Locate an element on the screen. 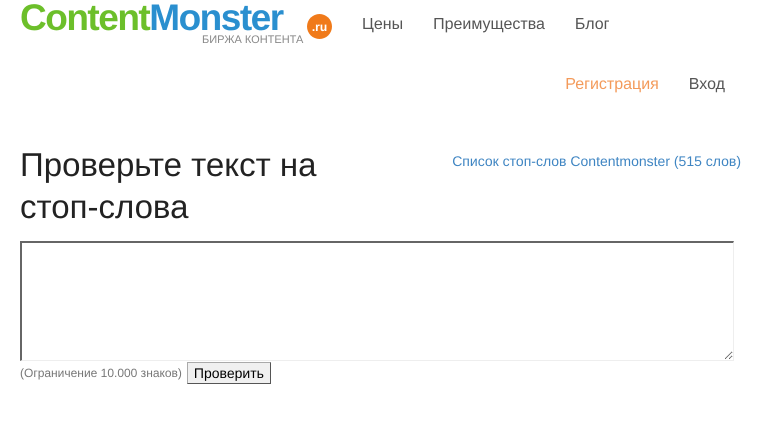 The width and height of the screenshot is (761, 422). nav-link: Преимущества is located at coordinates (489, 25).